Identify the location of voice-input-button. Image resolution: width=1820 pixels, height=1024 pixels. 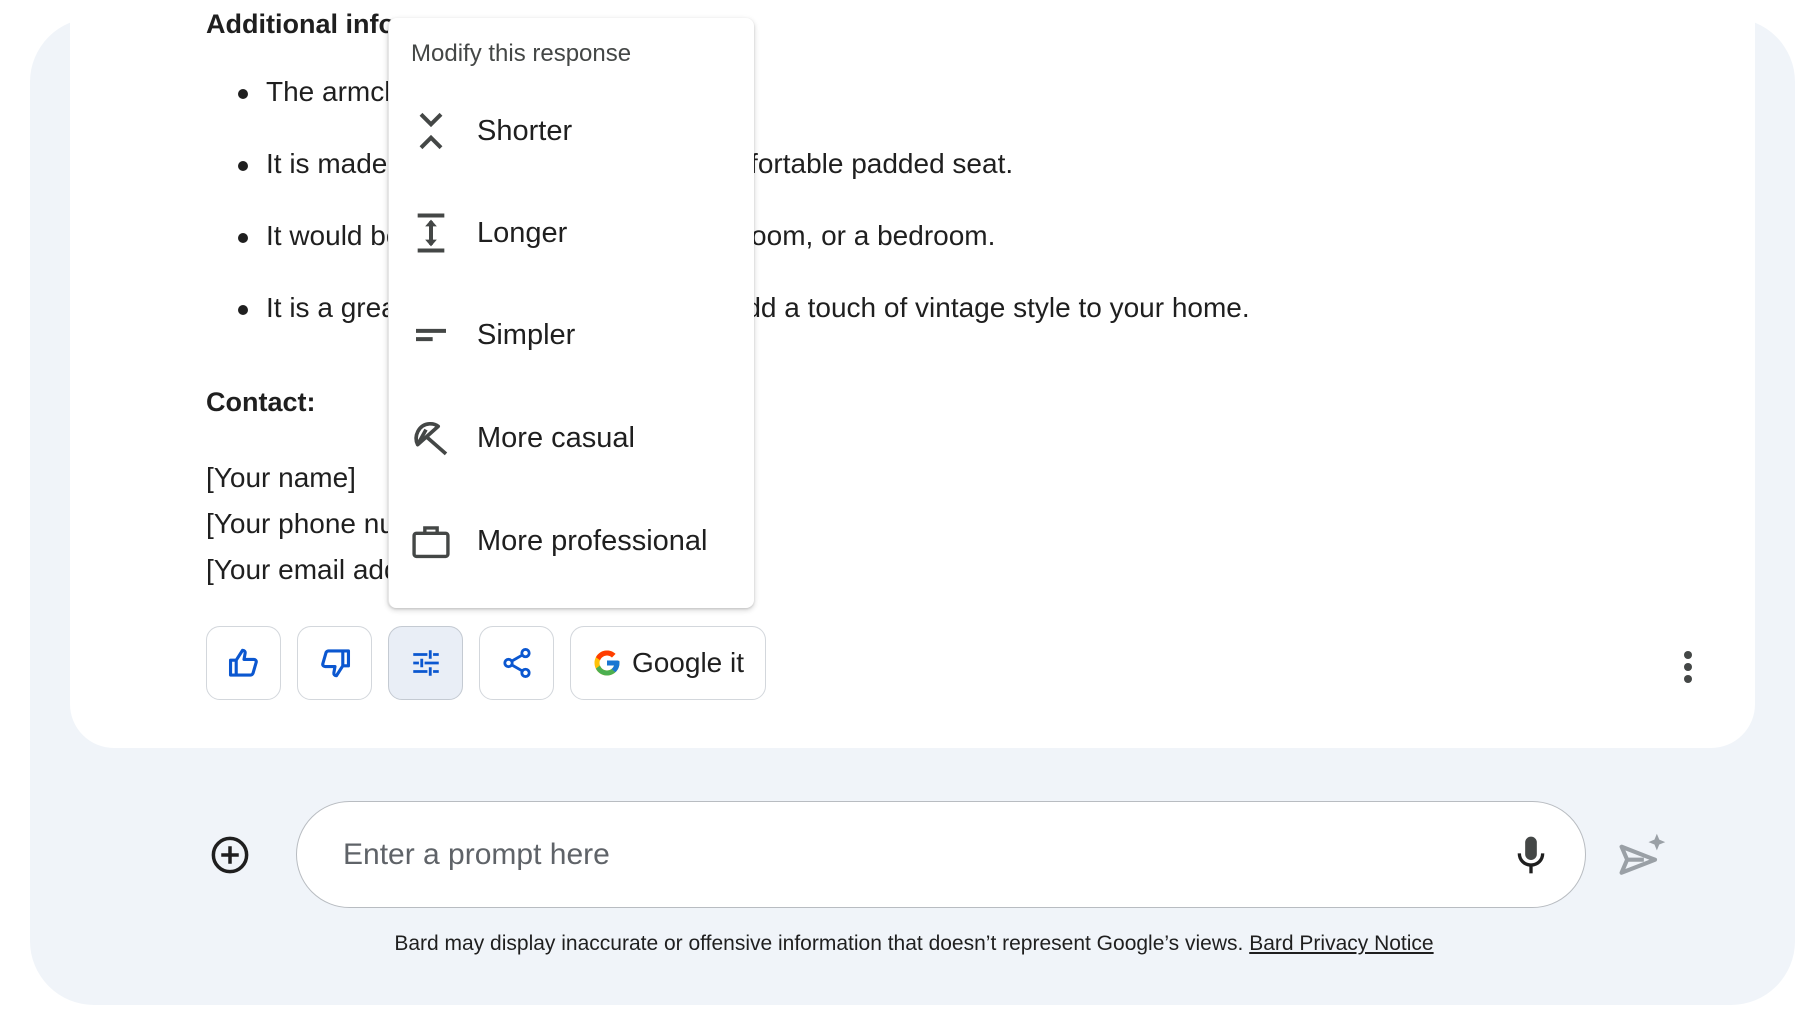
(1531, 855).